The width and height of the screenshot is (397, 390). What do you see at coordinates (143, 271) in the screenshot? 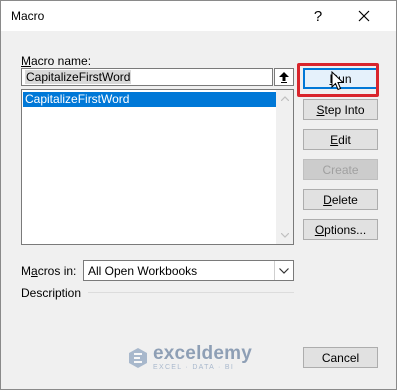
I see `macros-in-value: All Open Workbooks` at bounding box center [143, 271].